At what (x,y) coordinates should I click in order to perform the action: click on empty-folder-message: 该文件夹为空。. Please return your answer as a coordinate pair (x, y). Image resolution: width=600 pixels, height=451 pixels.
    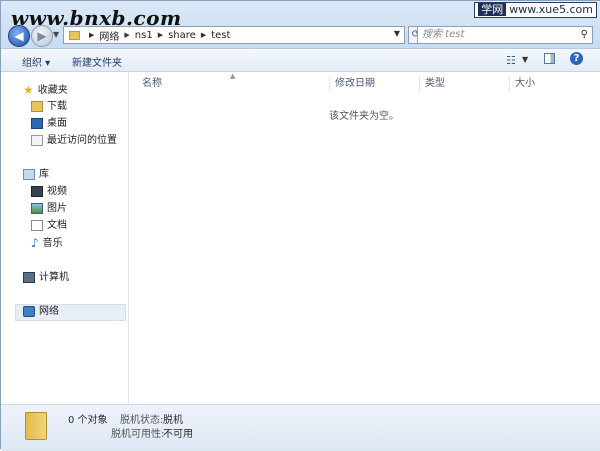
    Looking at the image, I should click on (364, 116).